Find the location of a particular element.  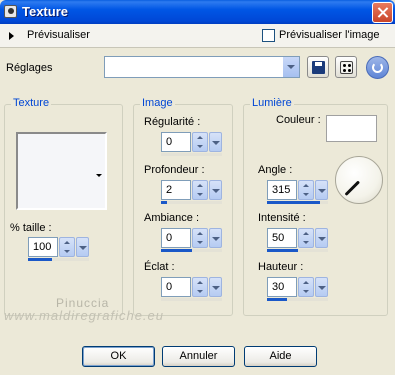

preview-image-checkbox is located at coordinates (268, 35).